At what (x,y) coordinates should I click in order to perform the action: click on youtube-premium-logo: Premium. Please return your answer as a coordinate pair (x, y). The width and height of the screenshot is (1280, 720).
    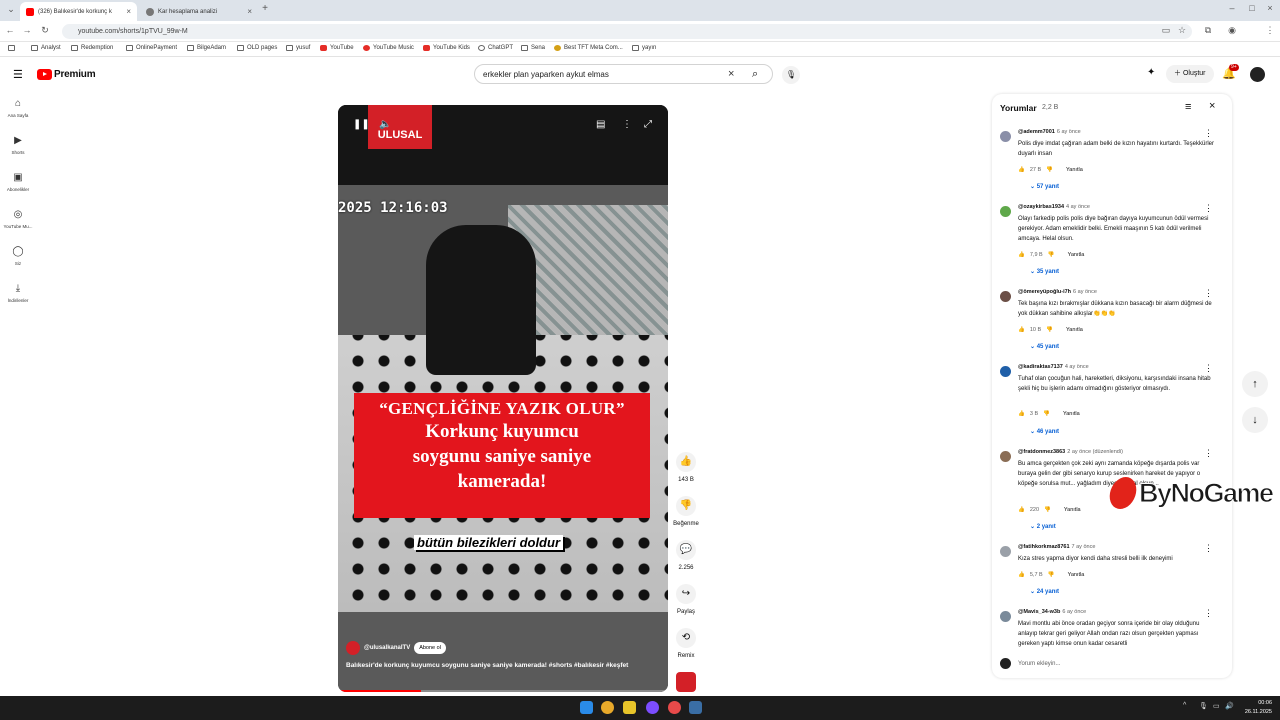
    Looking at the image, I should click on (66, 74).